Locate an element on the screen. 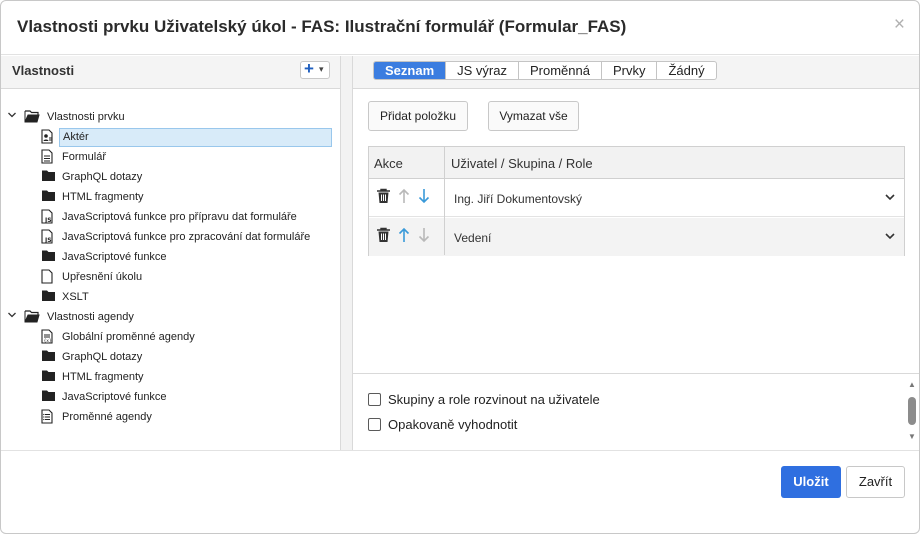  tree-node-label: XSLT is located at coordinates (75, 297).